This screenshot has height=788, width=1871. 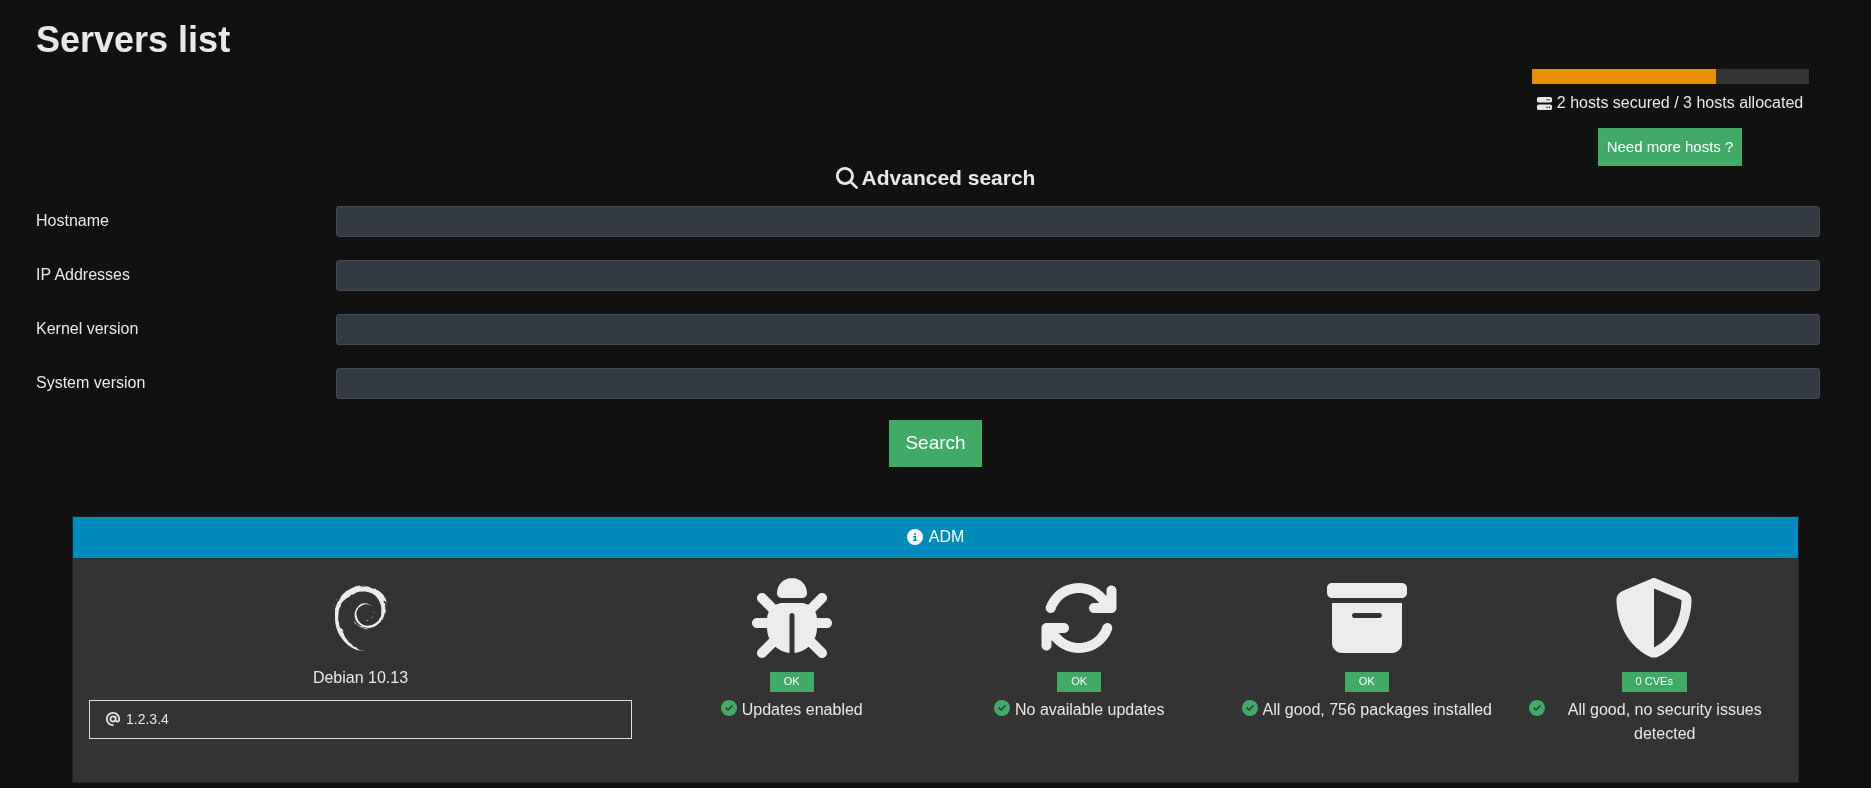 What do you see at coordinates (360, 677) in the screenshot?
I see `os-version: Debian 10.13` at bounding box center [360, 677].